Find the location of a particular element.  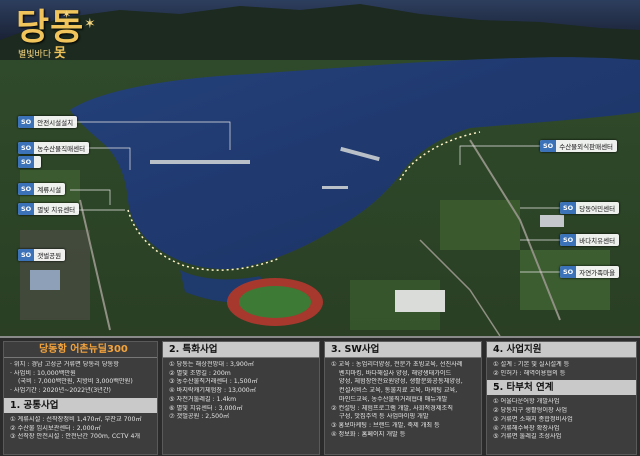

sw-project-line: 마인드교육, 농수산물직거래협대 매뉴개발 is located at coordinates (393, 399).